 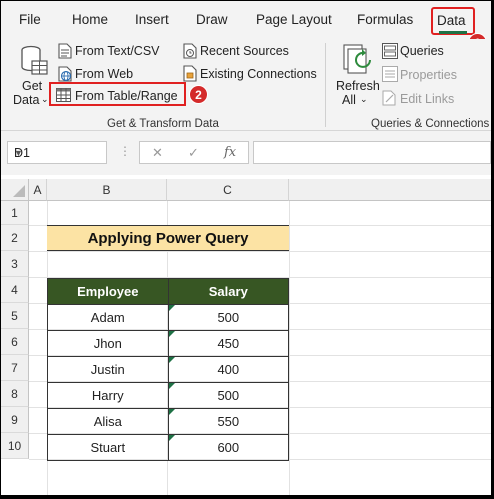 What do you see at coordinates (198, 94) in the screenshot?
I see `step-badge-2: 2` at bounding box center [198, 94].